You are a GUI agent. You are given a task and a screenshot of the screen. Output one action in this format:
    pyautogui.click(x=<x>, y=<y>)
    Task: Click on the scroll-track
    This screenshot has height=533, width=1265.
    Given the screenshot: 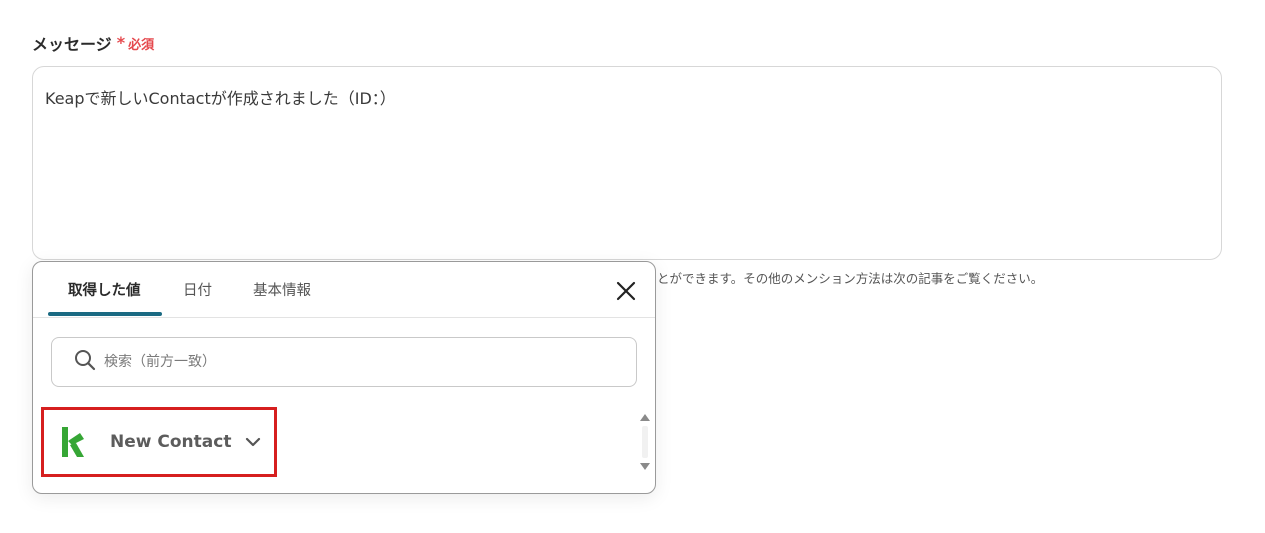 What is the action you would take?
    pyautogui.click(x=645, y=442)
    